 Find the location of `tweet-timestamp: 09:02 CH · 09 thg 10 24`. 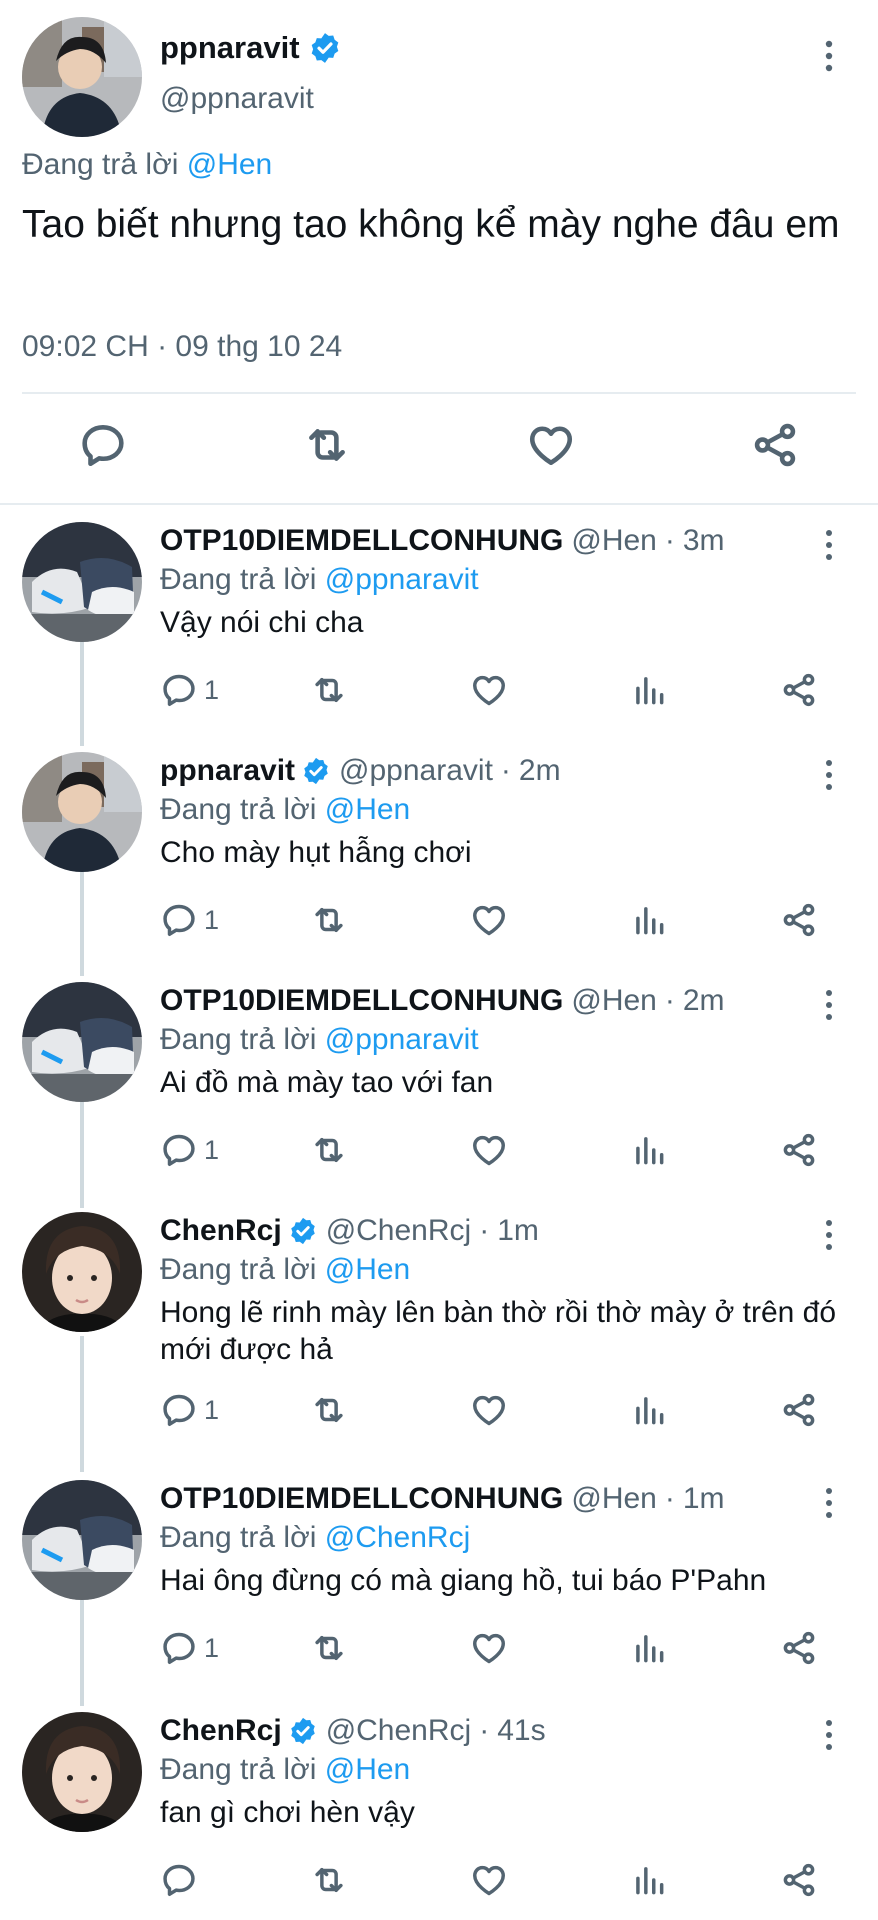

tweet-timestamp: 09:02 CH · 09 thg 10 24 is located at coordinates (182, 347).